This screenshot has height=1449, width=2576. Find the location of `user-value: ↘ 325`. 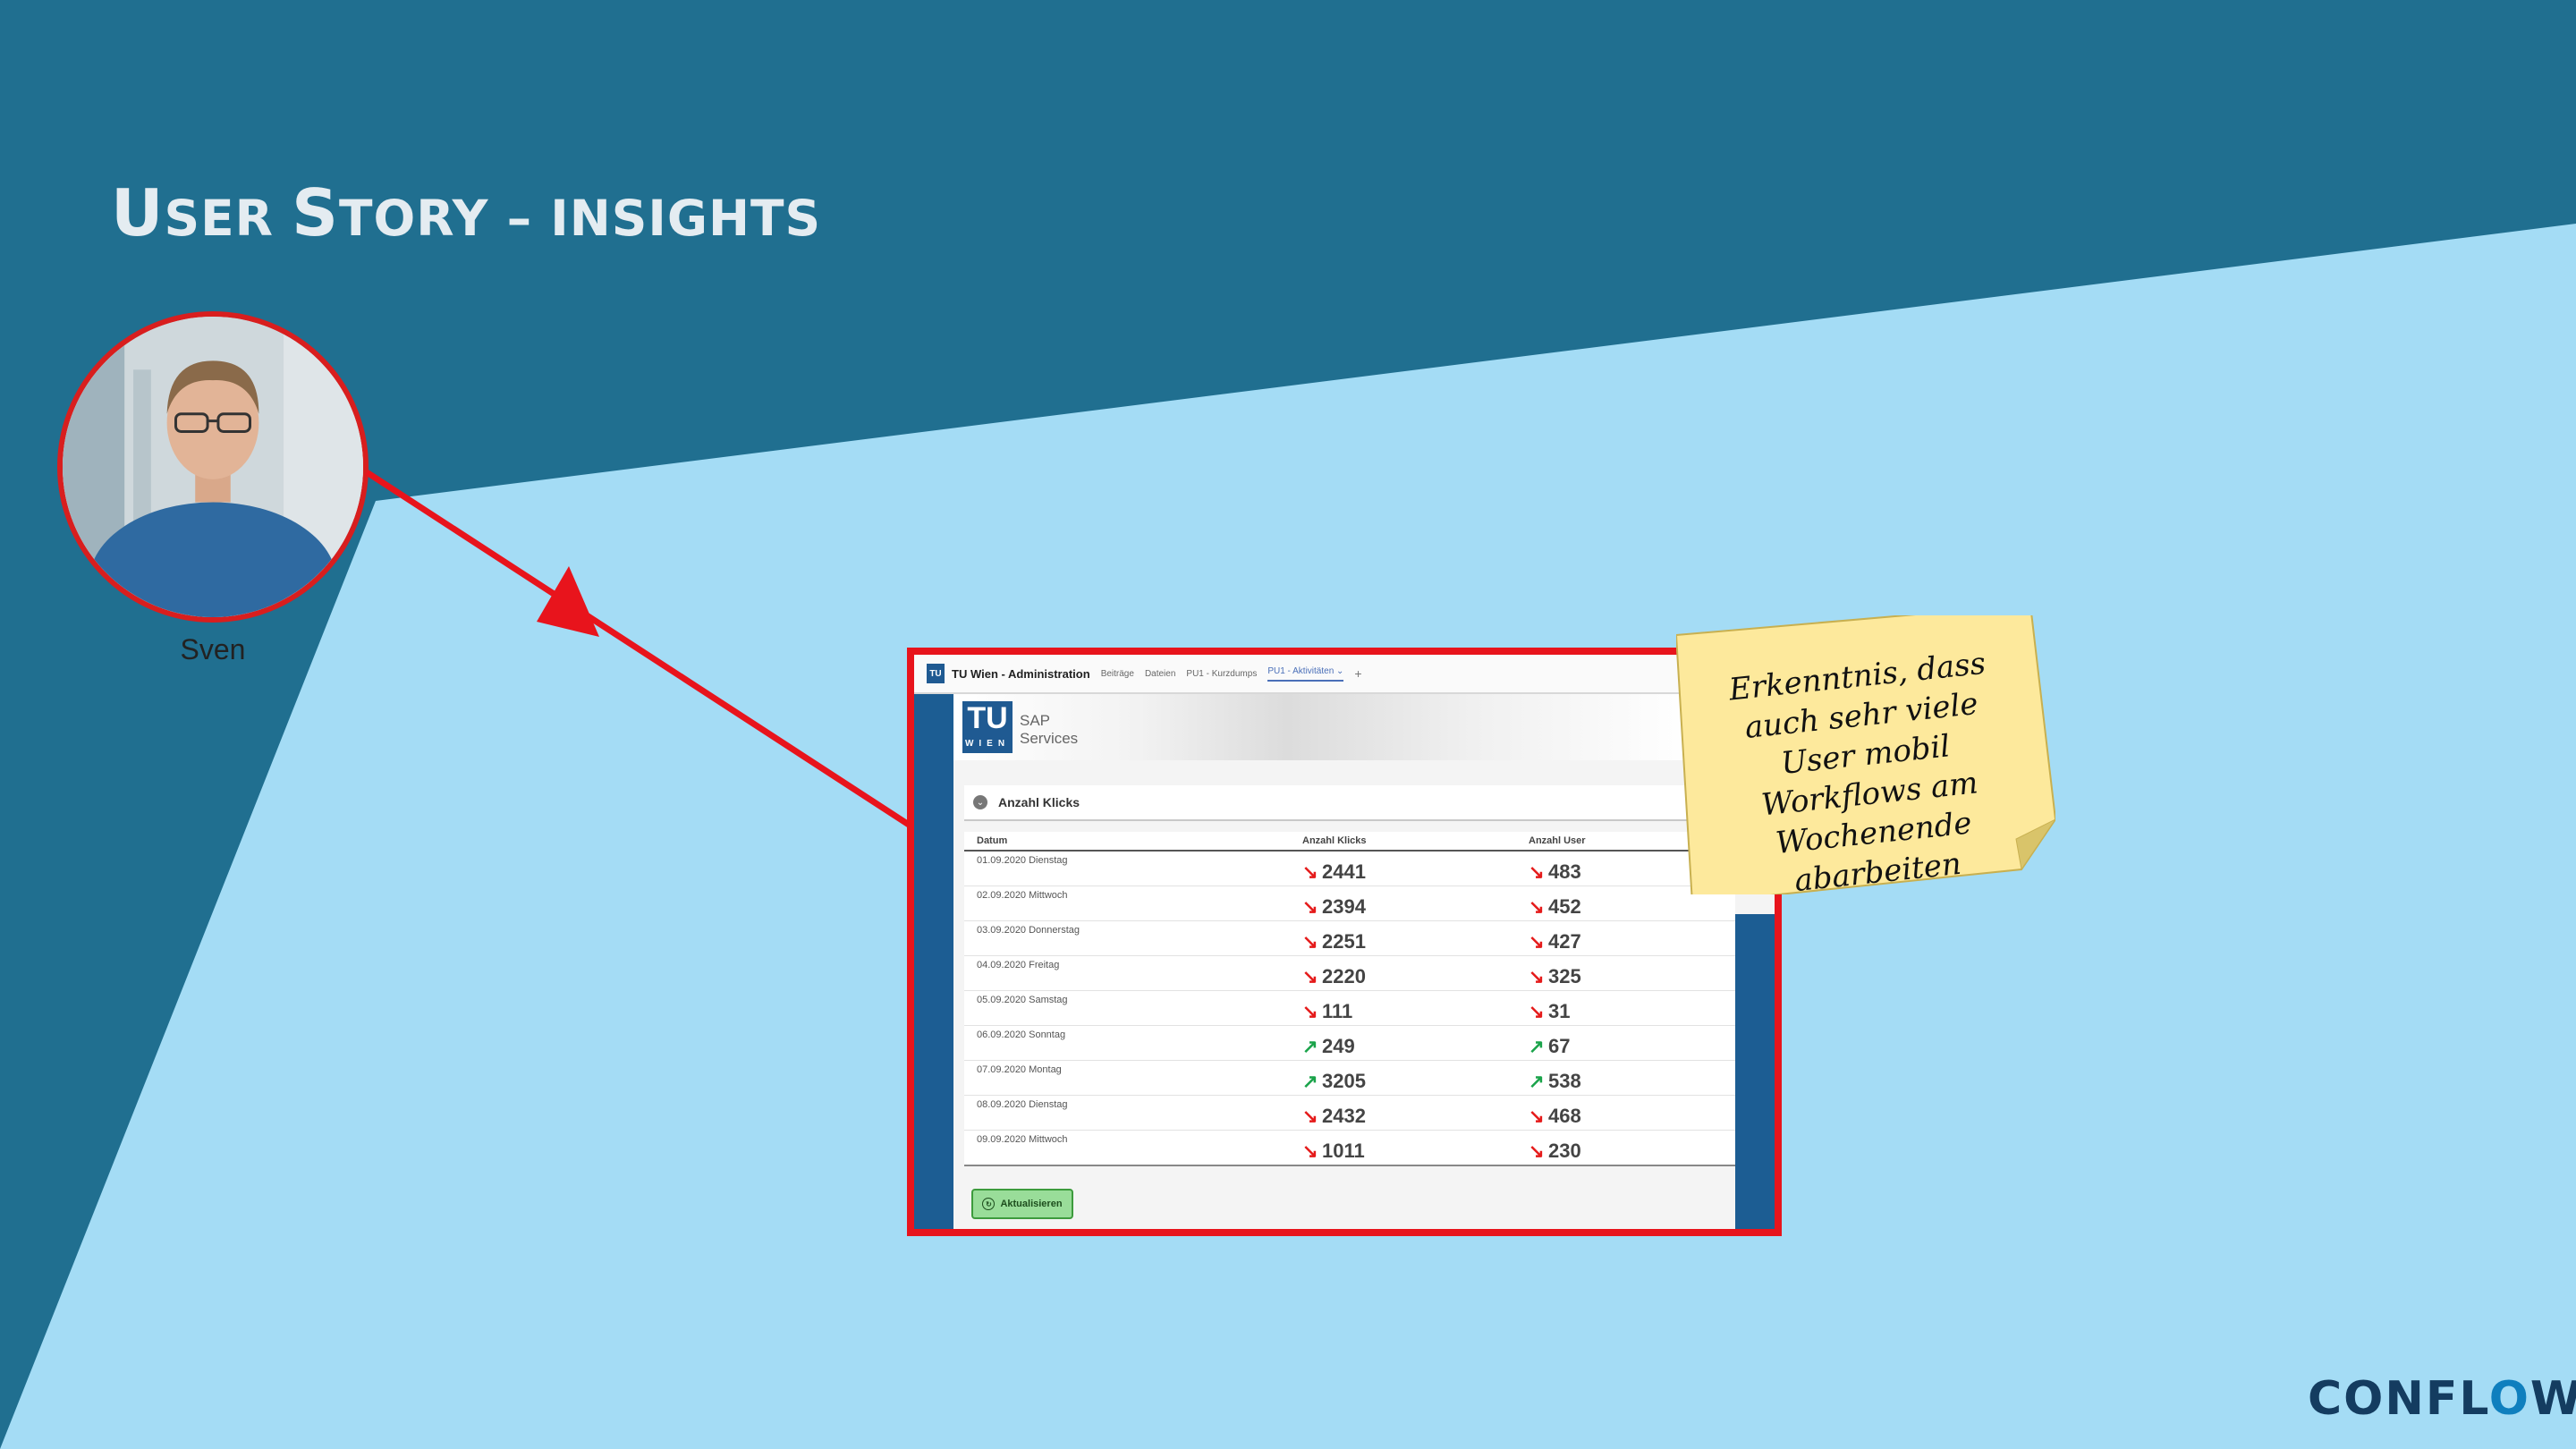

user-value: ↘ 325 is located at coordinates (1555, 976).